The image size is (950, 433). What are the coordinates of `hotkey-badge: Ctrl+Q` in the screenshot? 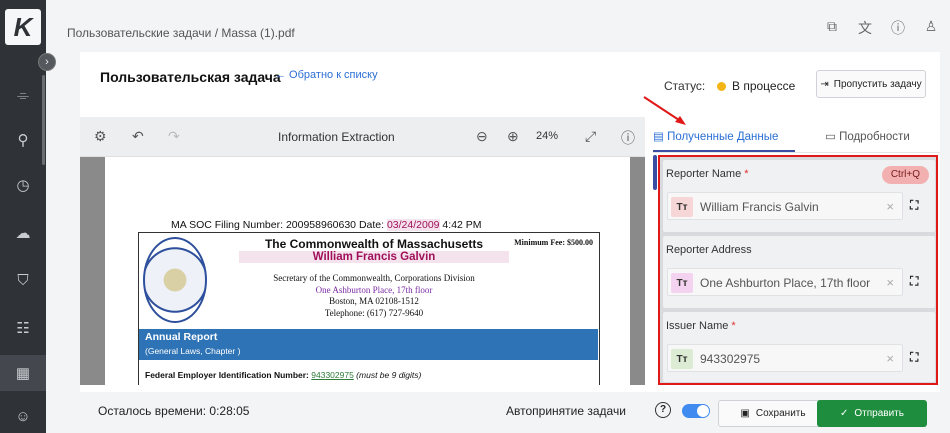 It's located at (905, 175).